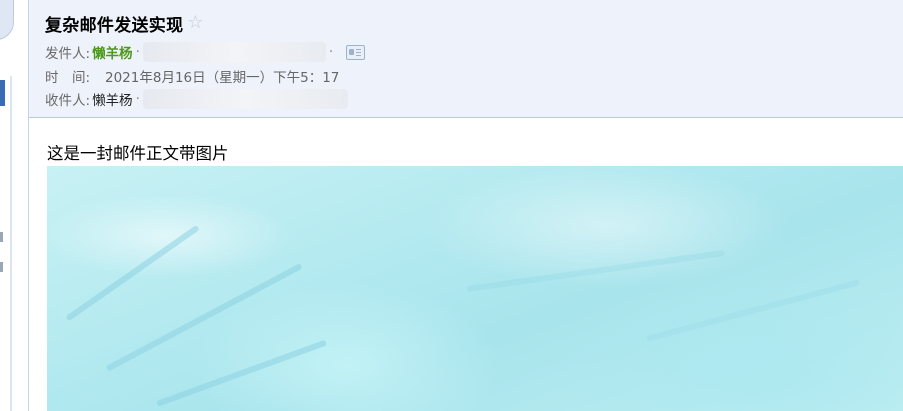 This screenshot has height=411, width=903. What do you see at coordinates (222, 78) in the screenshot?
I see `sent-time: 2021年8月16日（星期一）下午5：17` at bounding box center [222, 78].